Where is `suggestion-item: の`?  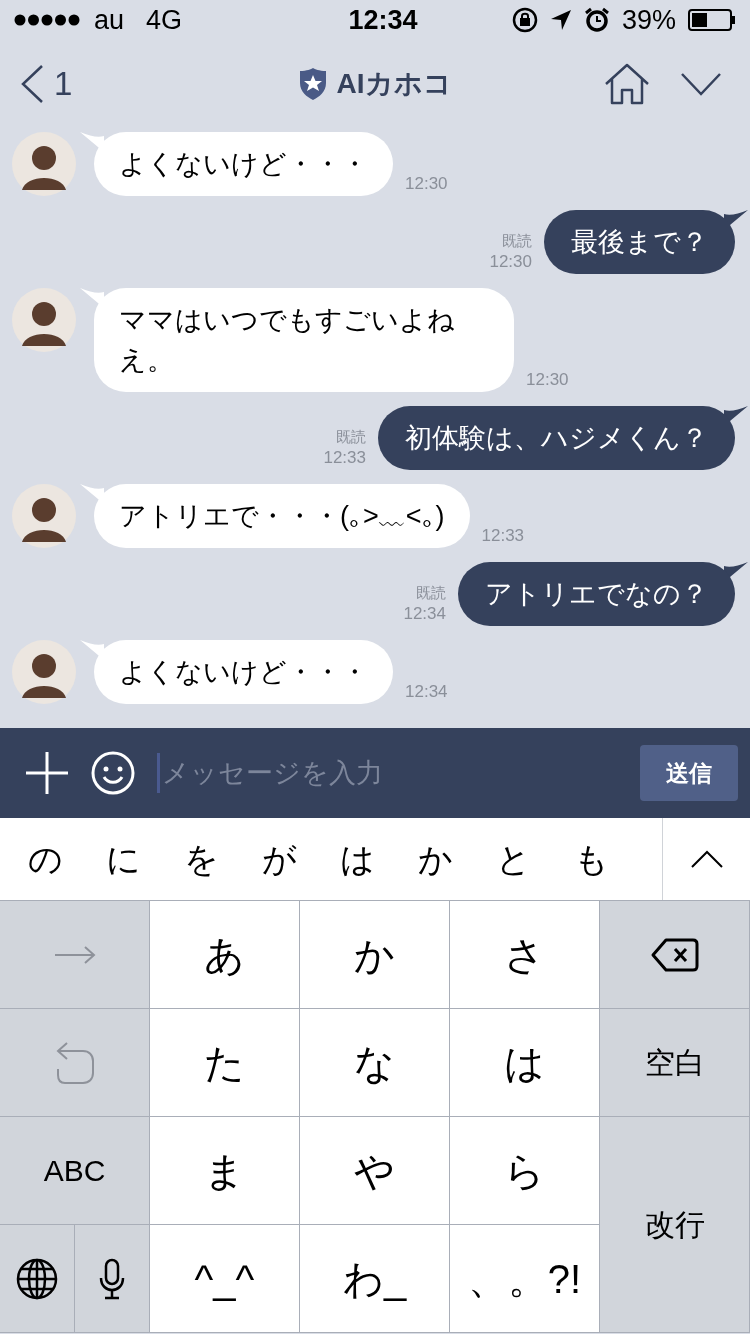
suggestion-item: の is located at coordinates (67, 859).